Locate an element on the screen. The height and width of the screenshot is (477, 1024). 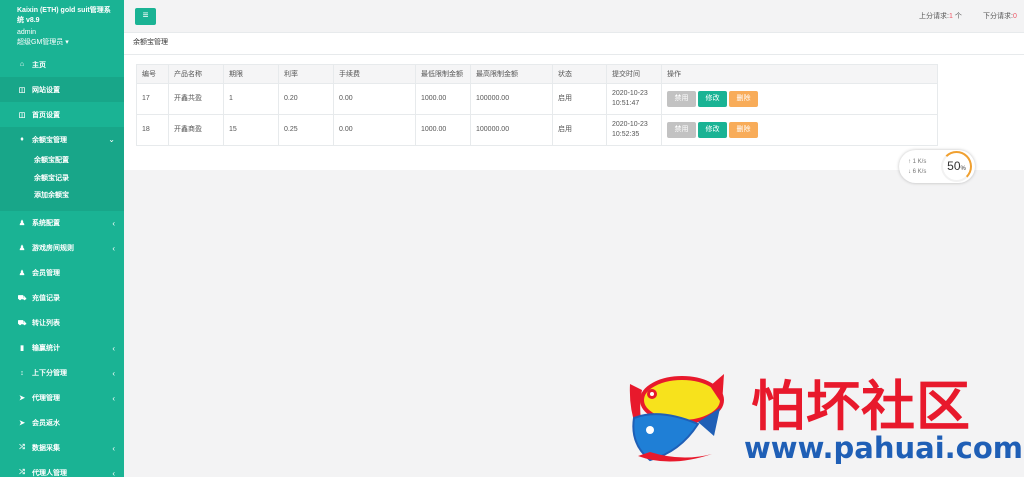
sidebar-item-label: 首页设置 is located at coordinates (46, 115).